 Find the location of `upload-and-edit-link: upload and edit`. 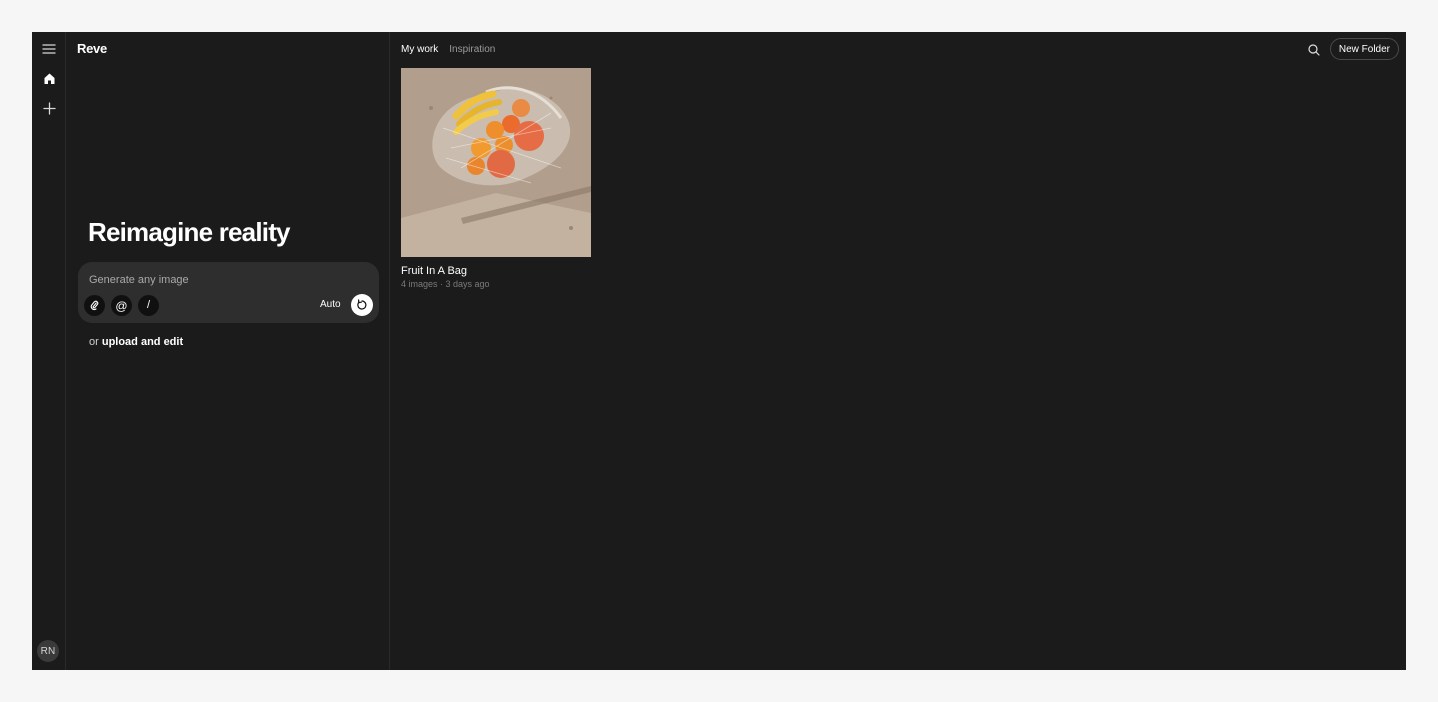

upload-and-edit-link: upload and edit is located at coordinates (142, 342).